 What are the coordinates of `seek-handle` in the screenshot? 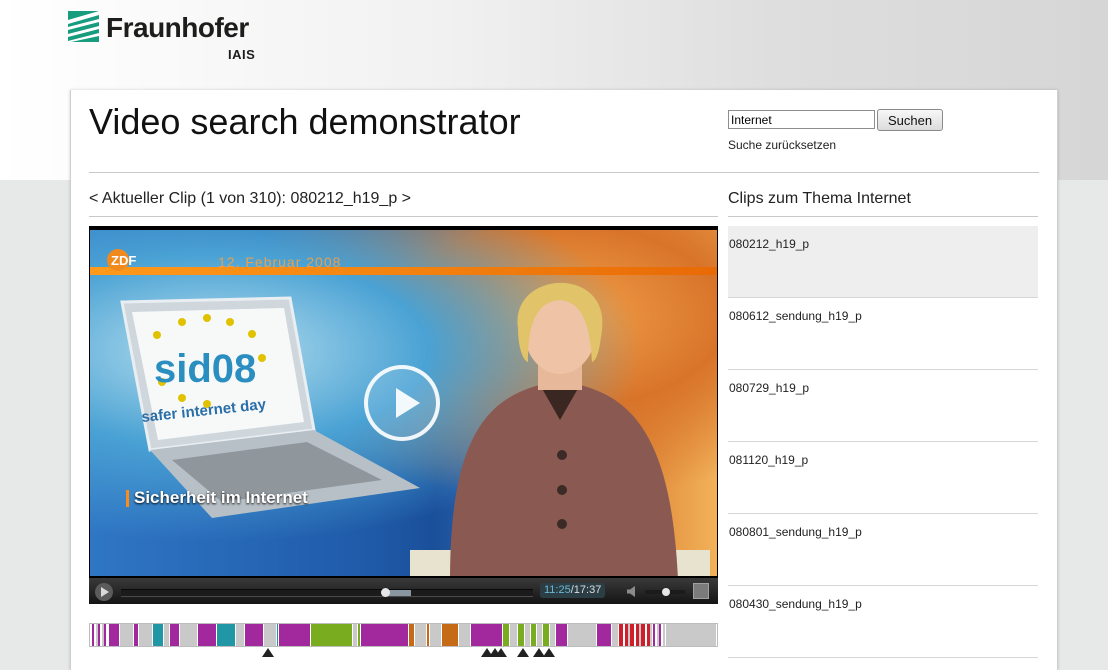 It's located at (385, 592).